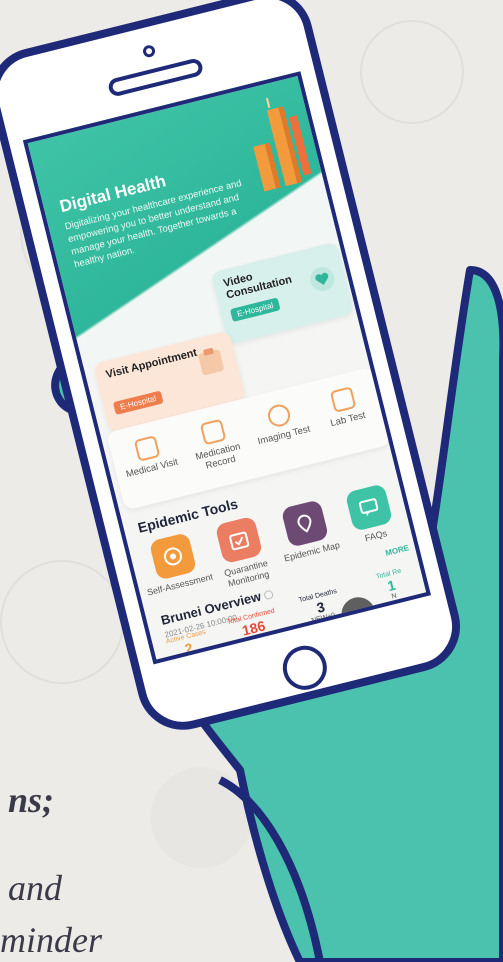 The width and height of the screenshot is (503, 962). Describe the element at coordinates (305, 523) in the screenshot. I see `map-pin-icon` at that location.